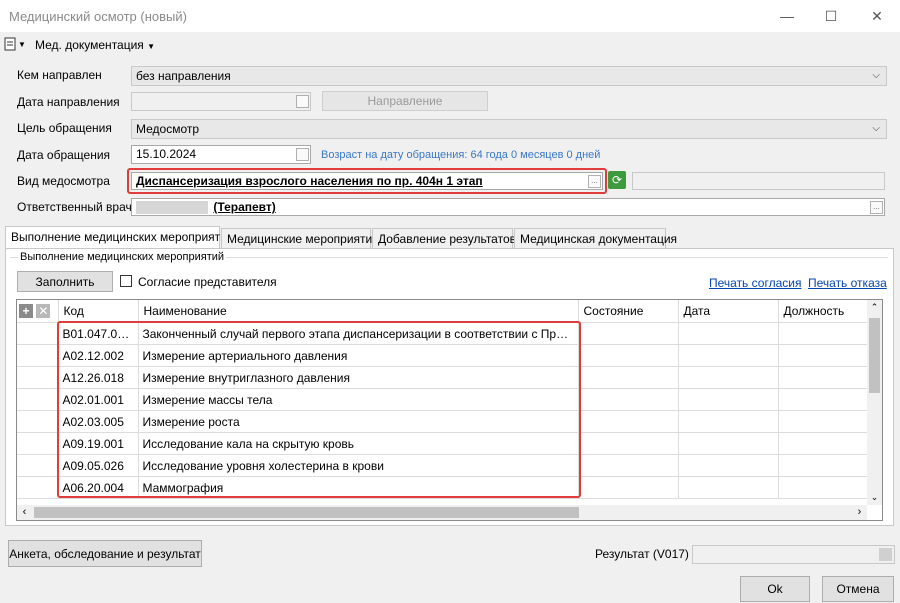  Describe the element at coordinates (442, 399) in the screenshot. I see `table-row: A02.01.001 Измерение массы тела` at that location.